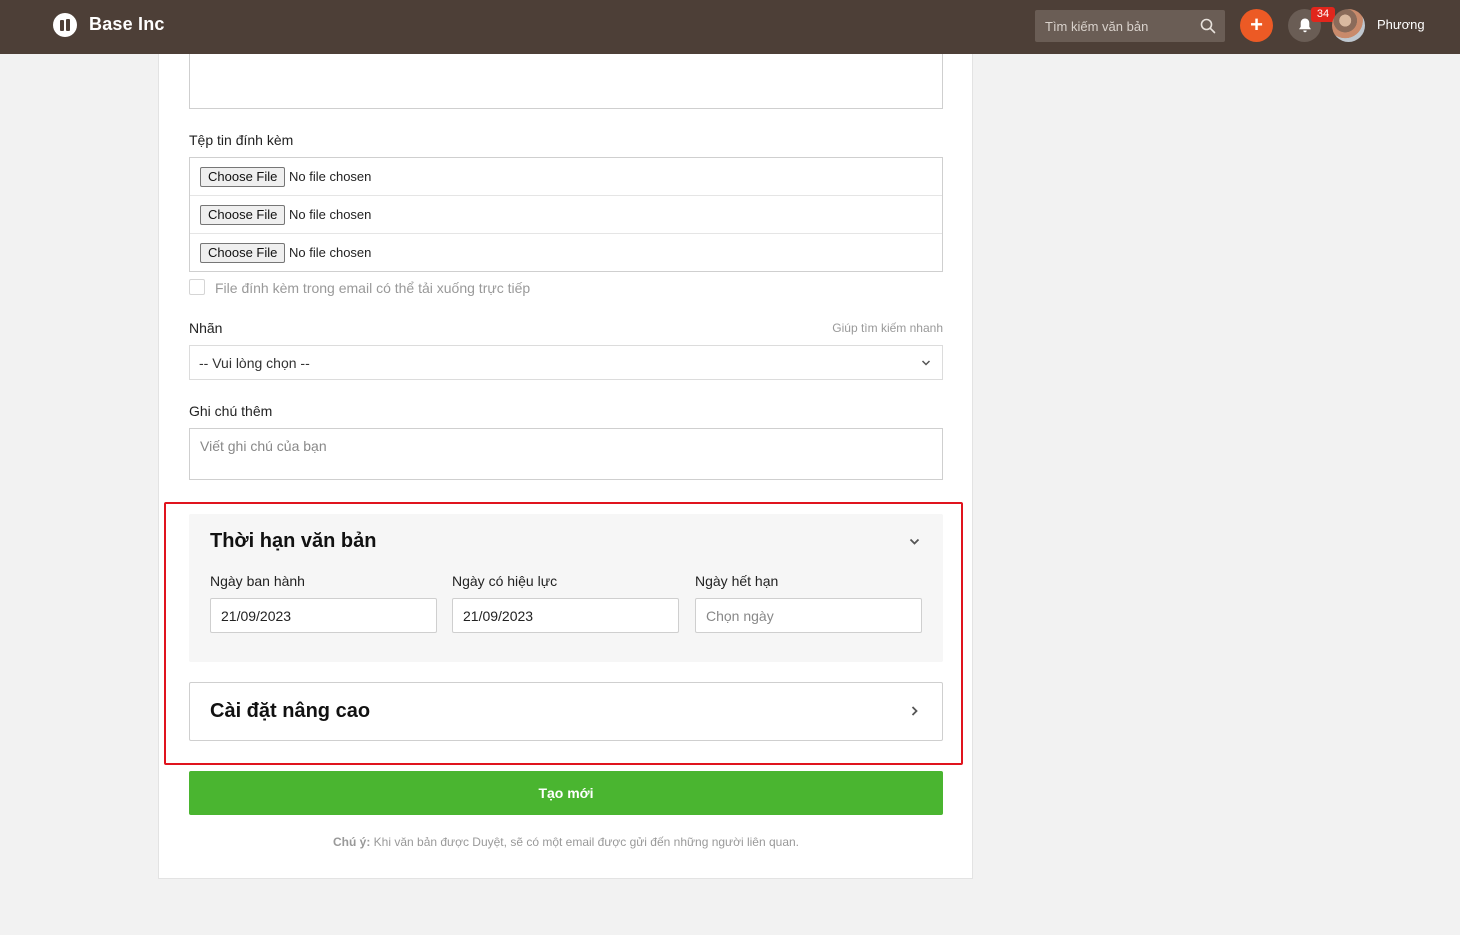 Image resolution: width=1460 pixels, height=935 pixels. I want to click on notes-label: Ghi chú thêm, so click(231, 411).